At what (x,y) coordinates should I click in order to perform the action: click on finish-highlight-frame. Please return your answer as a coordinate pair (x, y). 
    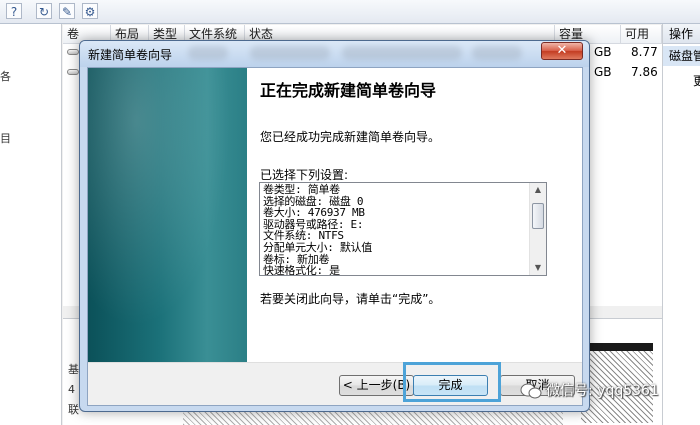
    Looking at the image, I should click on (452, 382).